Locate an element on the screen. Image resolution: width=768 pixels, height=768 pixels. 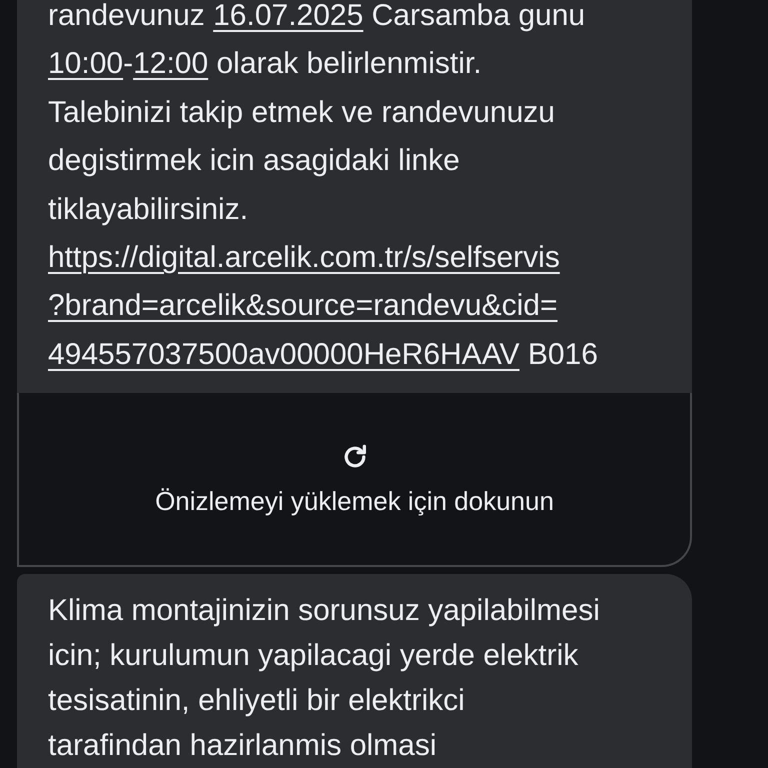
message-link: 494557037500av00000HeR6HAAV is located at coordinates (284, 354).